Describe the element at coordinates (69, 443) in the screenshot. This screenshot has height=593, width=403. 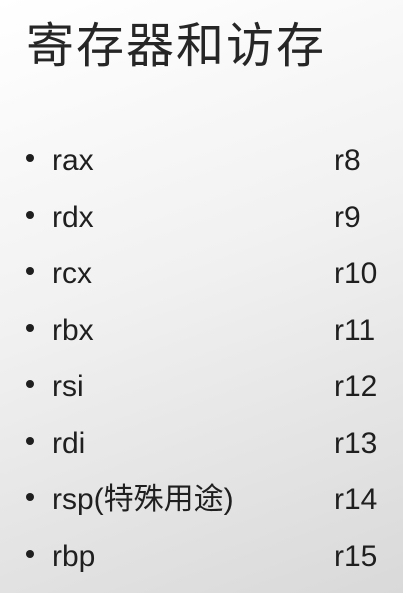
I see `register-name-left: rdi` at that location.